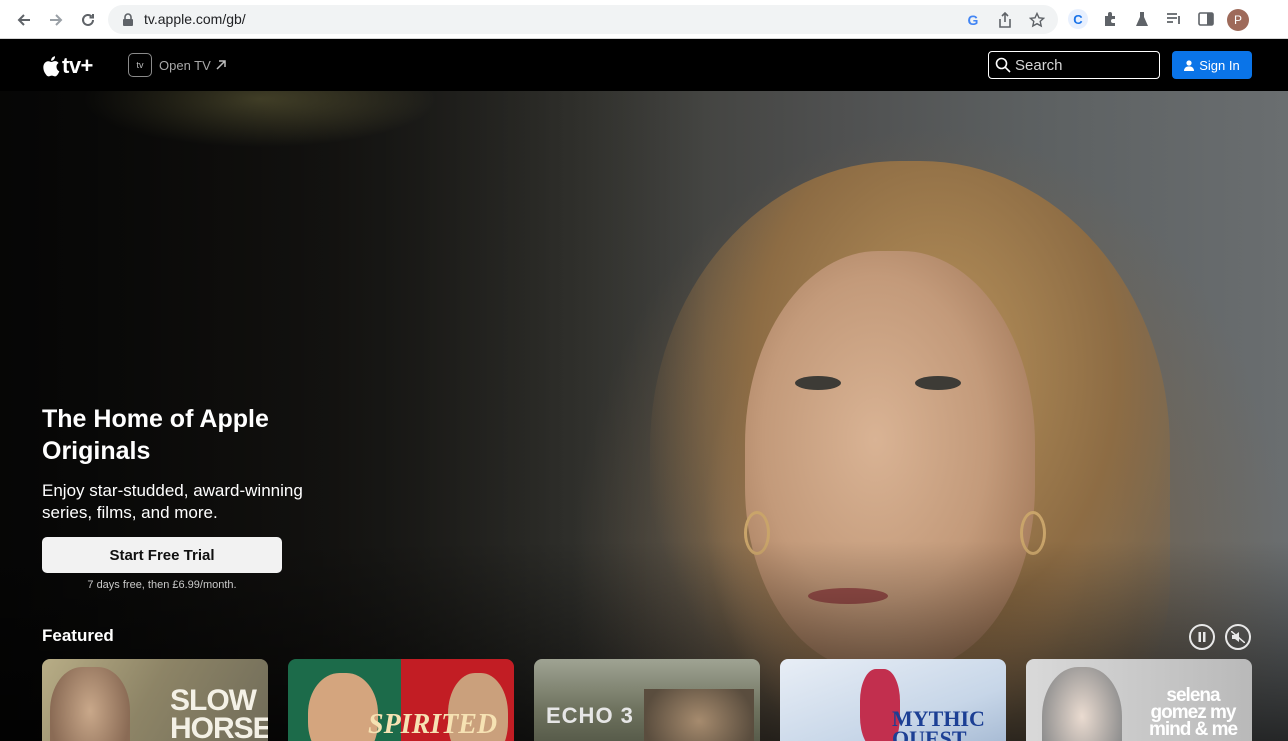 The width and height of the screenshot is (1288, 741). I want to click on pause-icon, so click(1202, 637).